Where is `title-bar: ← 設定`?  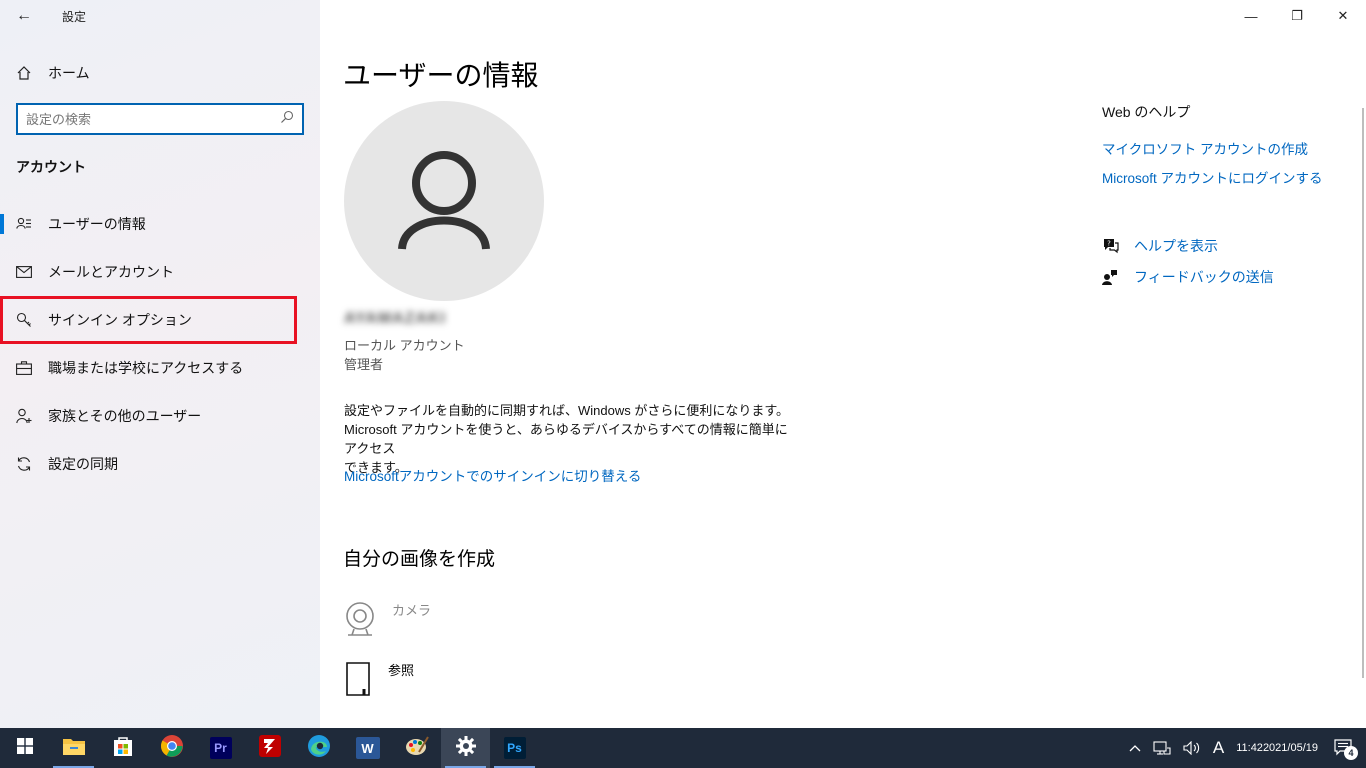 title-bar: ← 設定 is located at coordinates (160, 16).